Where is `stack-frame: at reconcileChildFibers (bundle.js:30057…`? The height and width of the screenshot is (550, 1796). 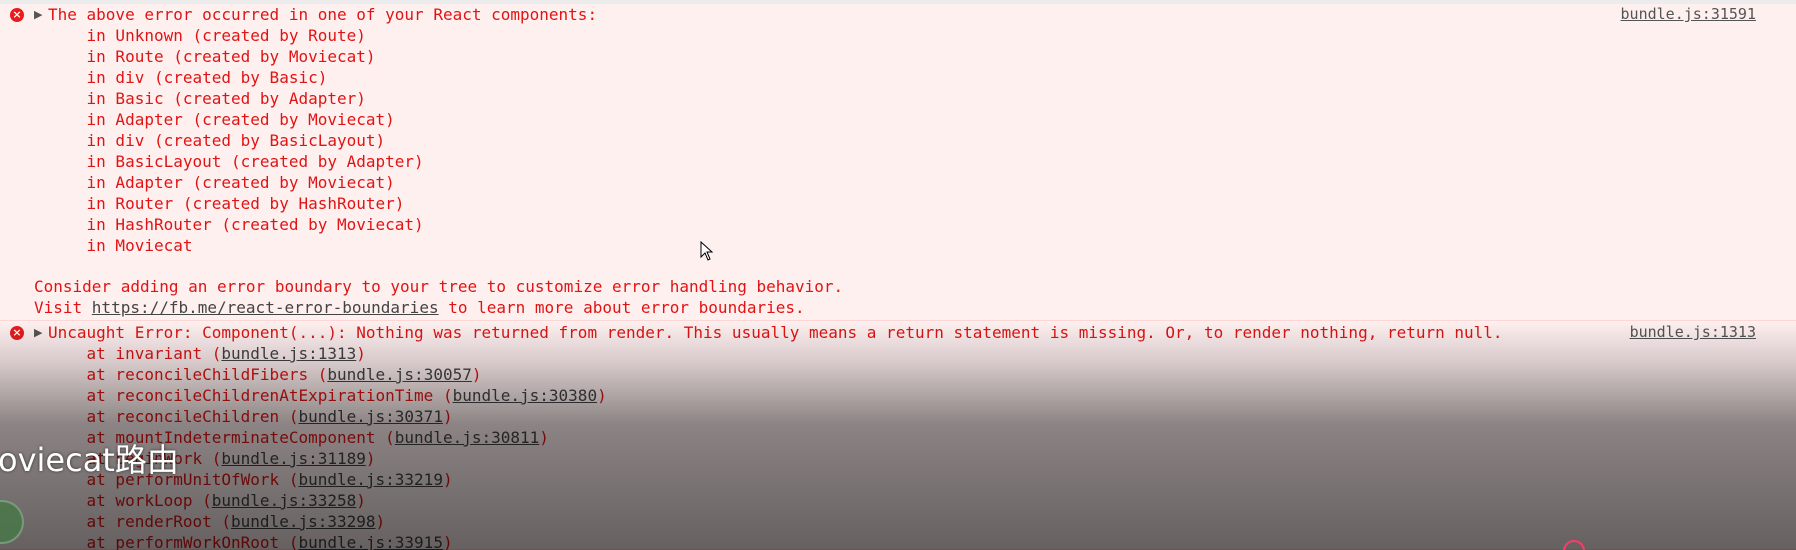
stack-frame: at reconcileChildFibers (bundle.js:30057… is located at coordinates (265, 374).